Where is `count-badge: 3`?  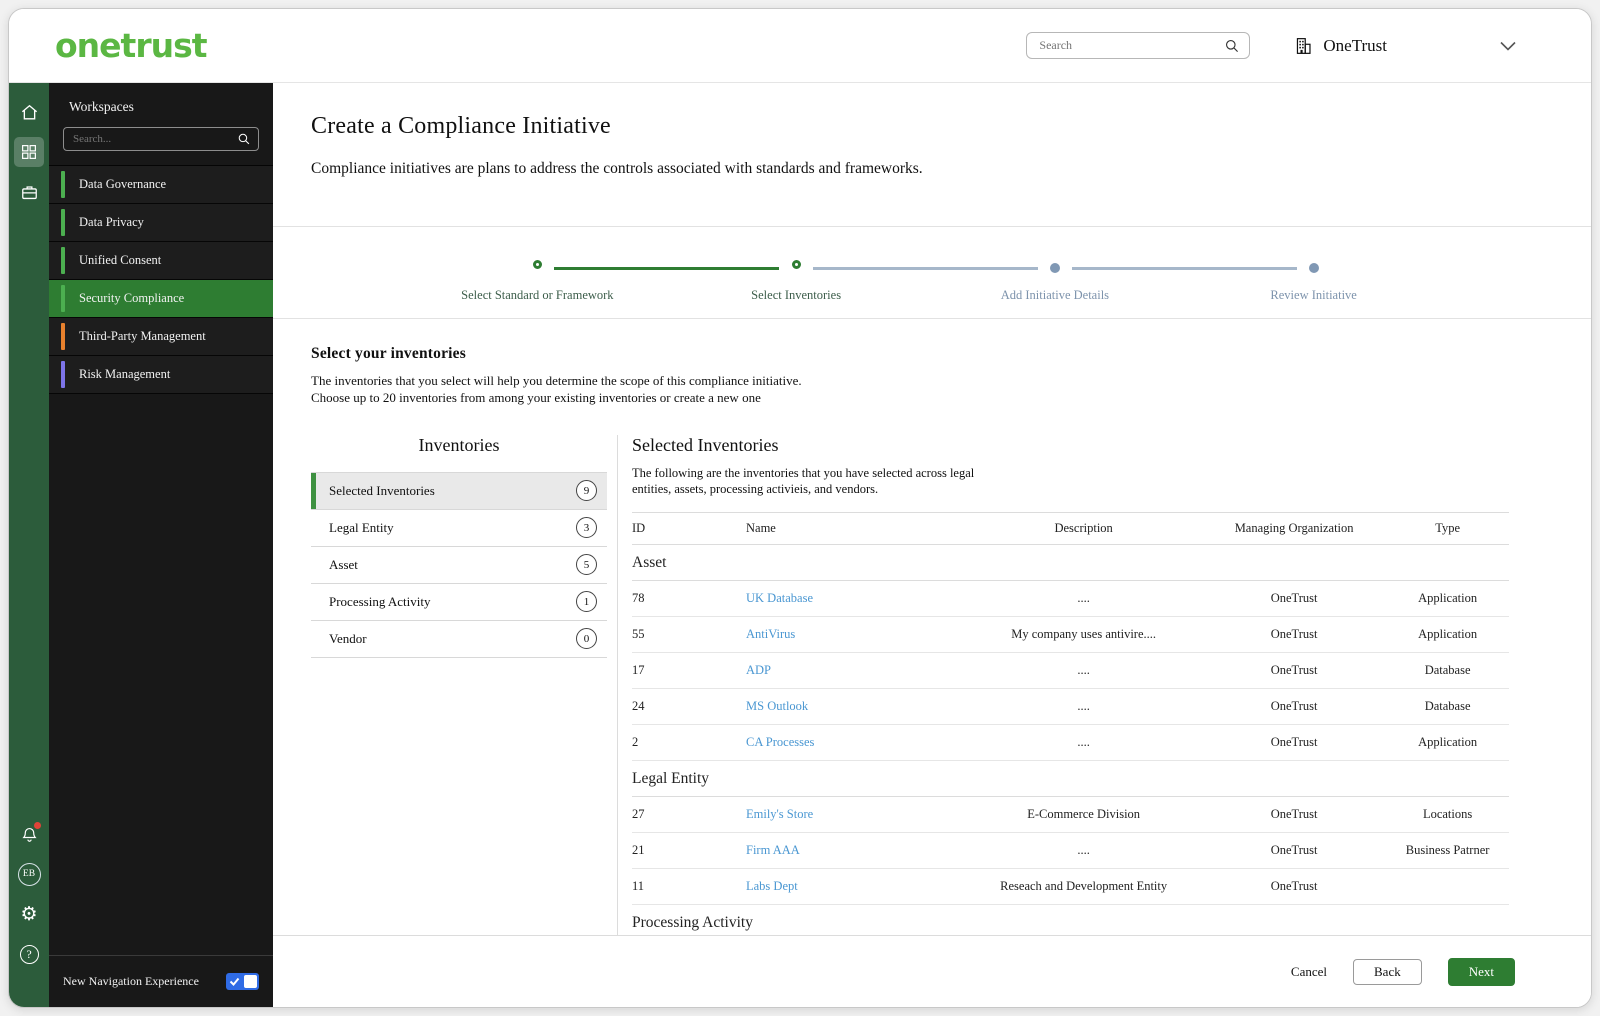
count-badge: 3 is located at coordinates (586, 528).